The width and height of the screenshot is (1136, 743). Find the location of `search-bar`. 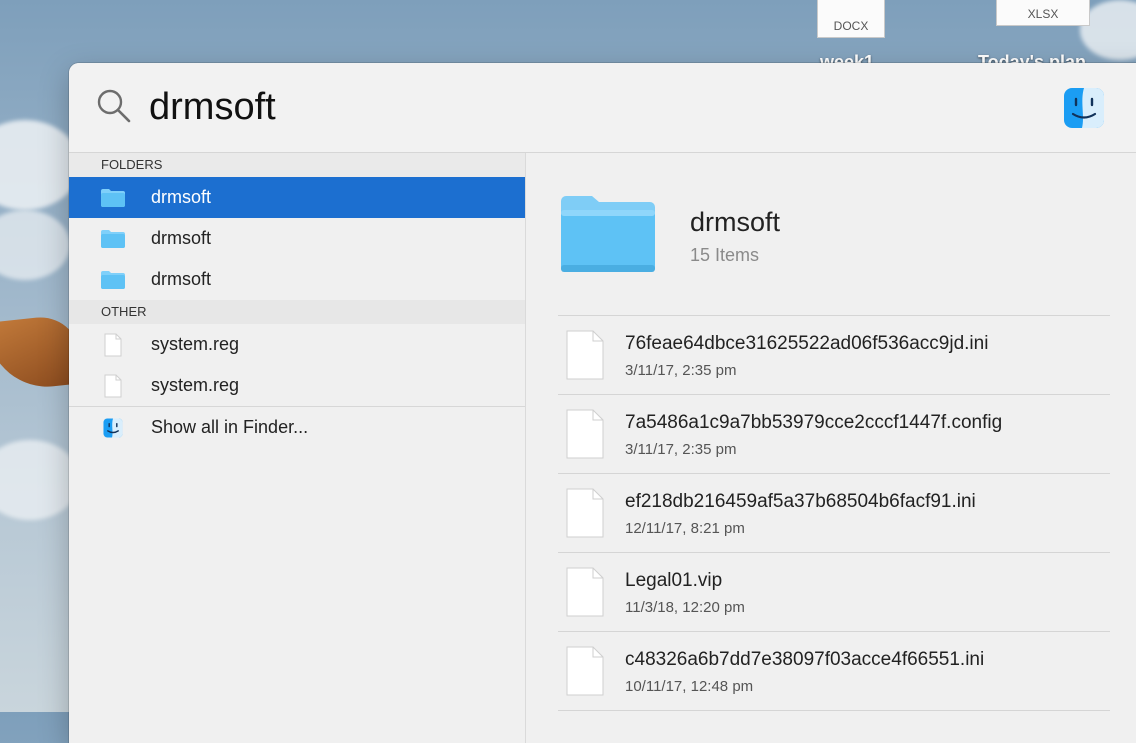

search-bar is located at coordinates (602, 108).